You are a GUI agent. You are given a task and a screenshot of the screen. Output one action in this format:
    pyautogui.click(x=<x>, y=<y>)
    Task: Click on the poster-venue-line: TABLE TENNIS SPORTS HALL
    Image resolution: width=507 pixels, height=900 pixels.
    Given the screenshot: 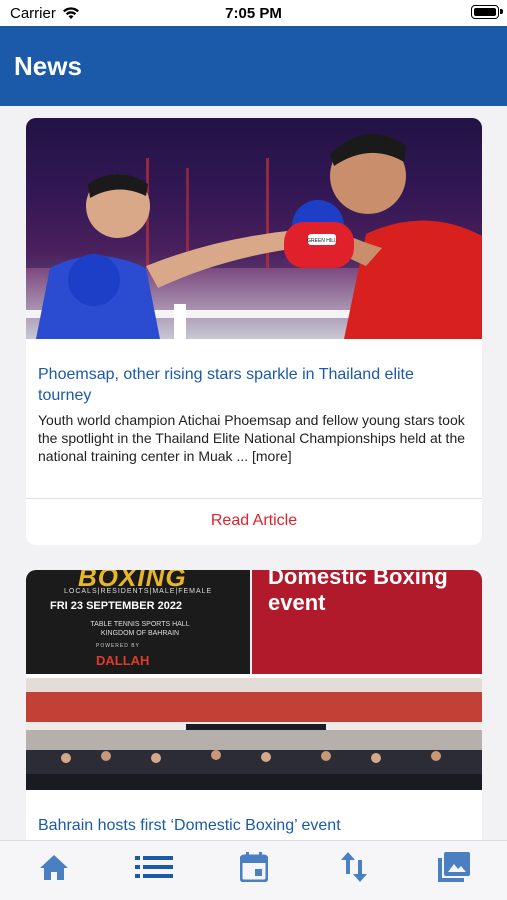 What is the action you would take?
    pyautogui.click(x=140, y=624)
    